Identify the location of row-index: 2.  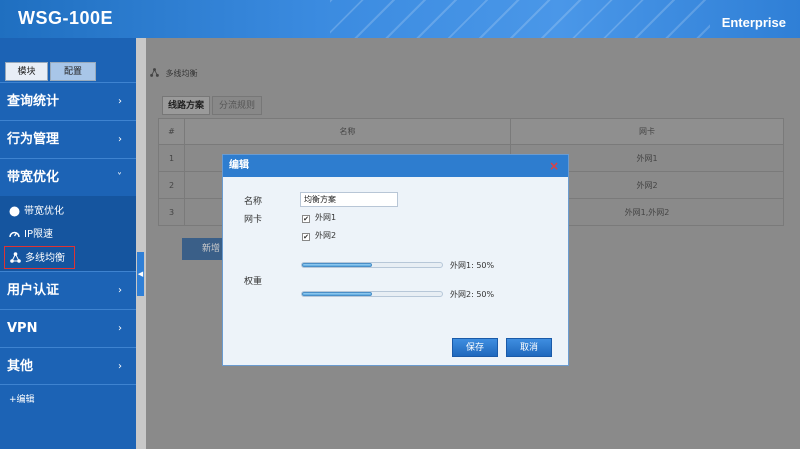
(171, 185).